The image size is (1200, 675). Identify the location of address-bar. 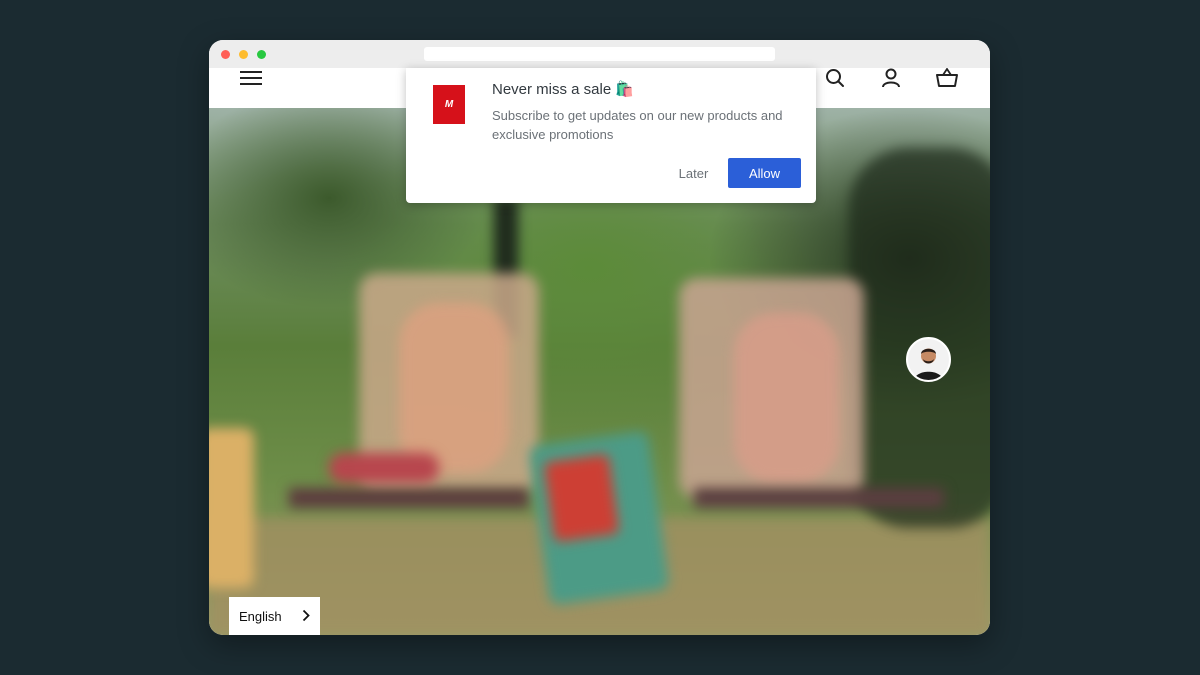
(599, 54).